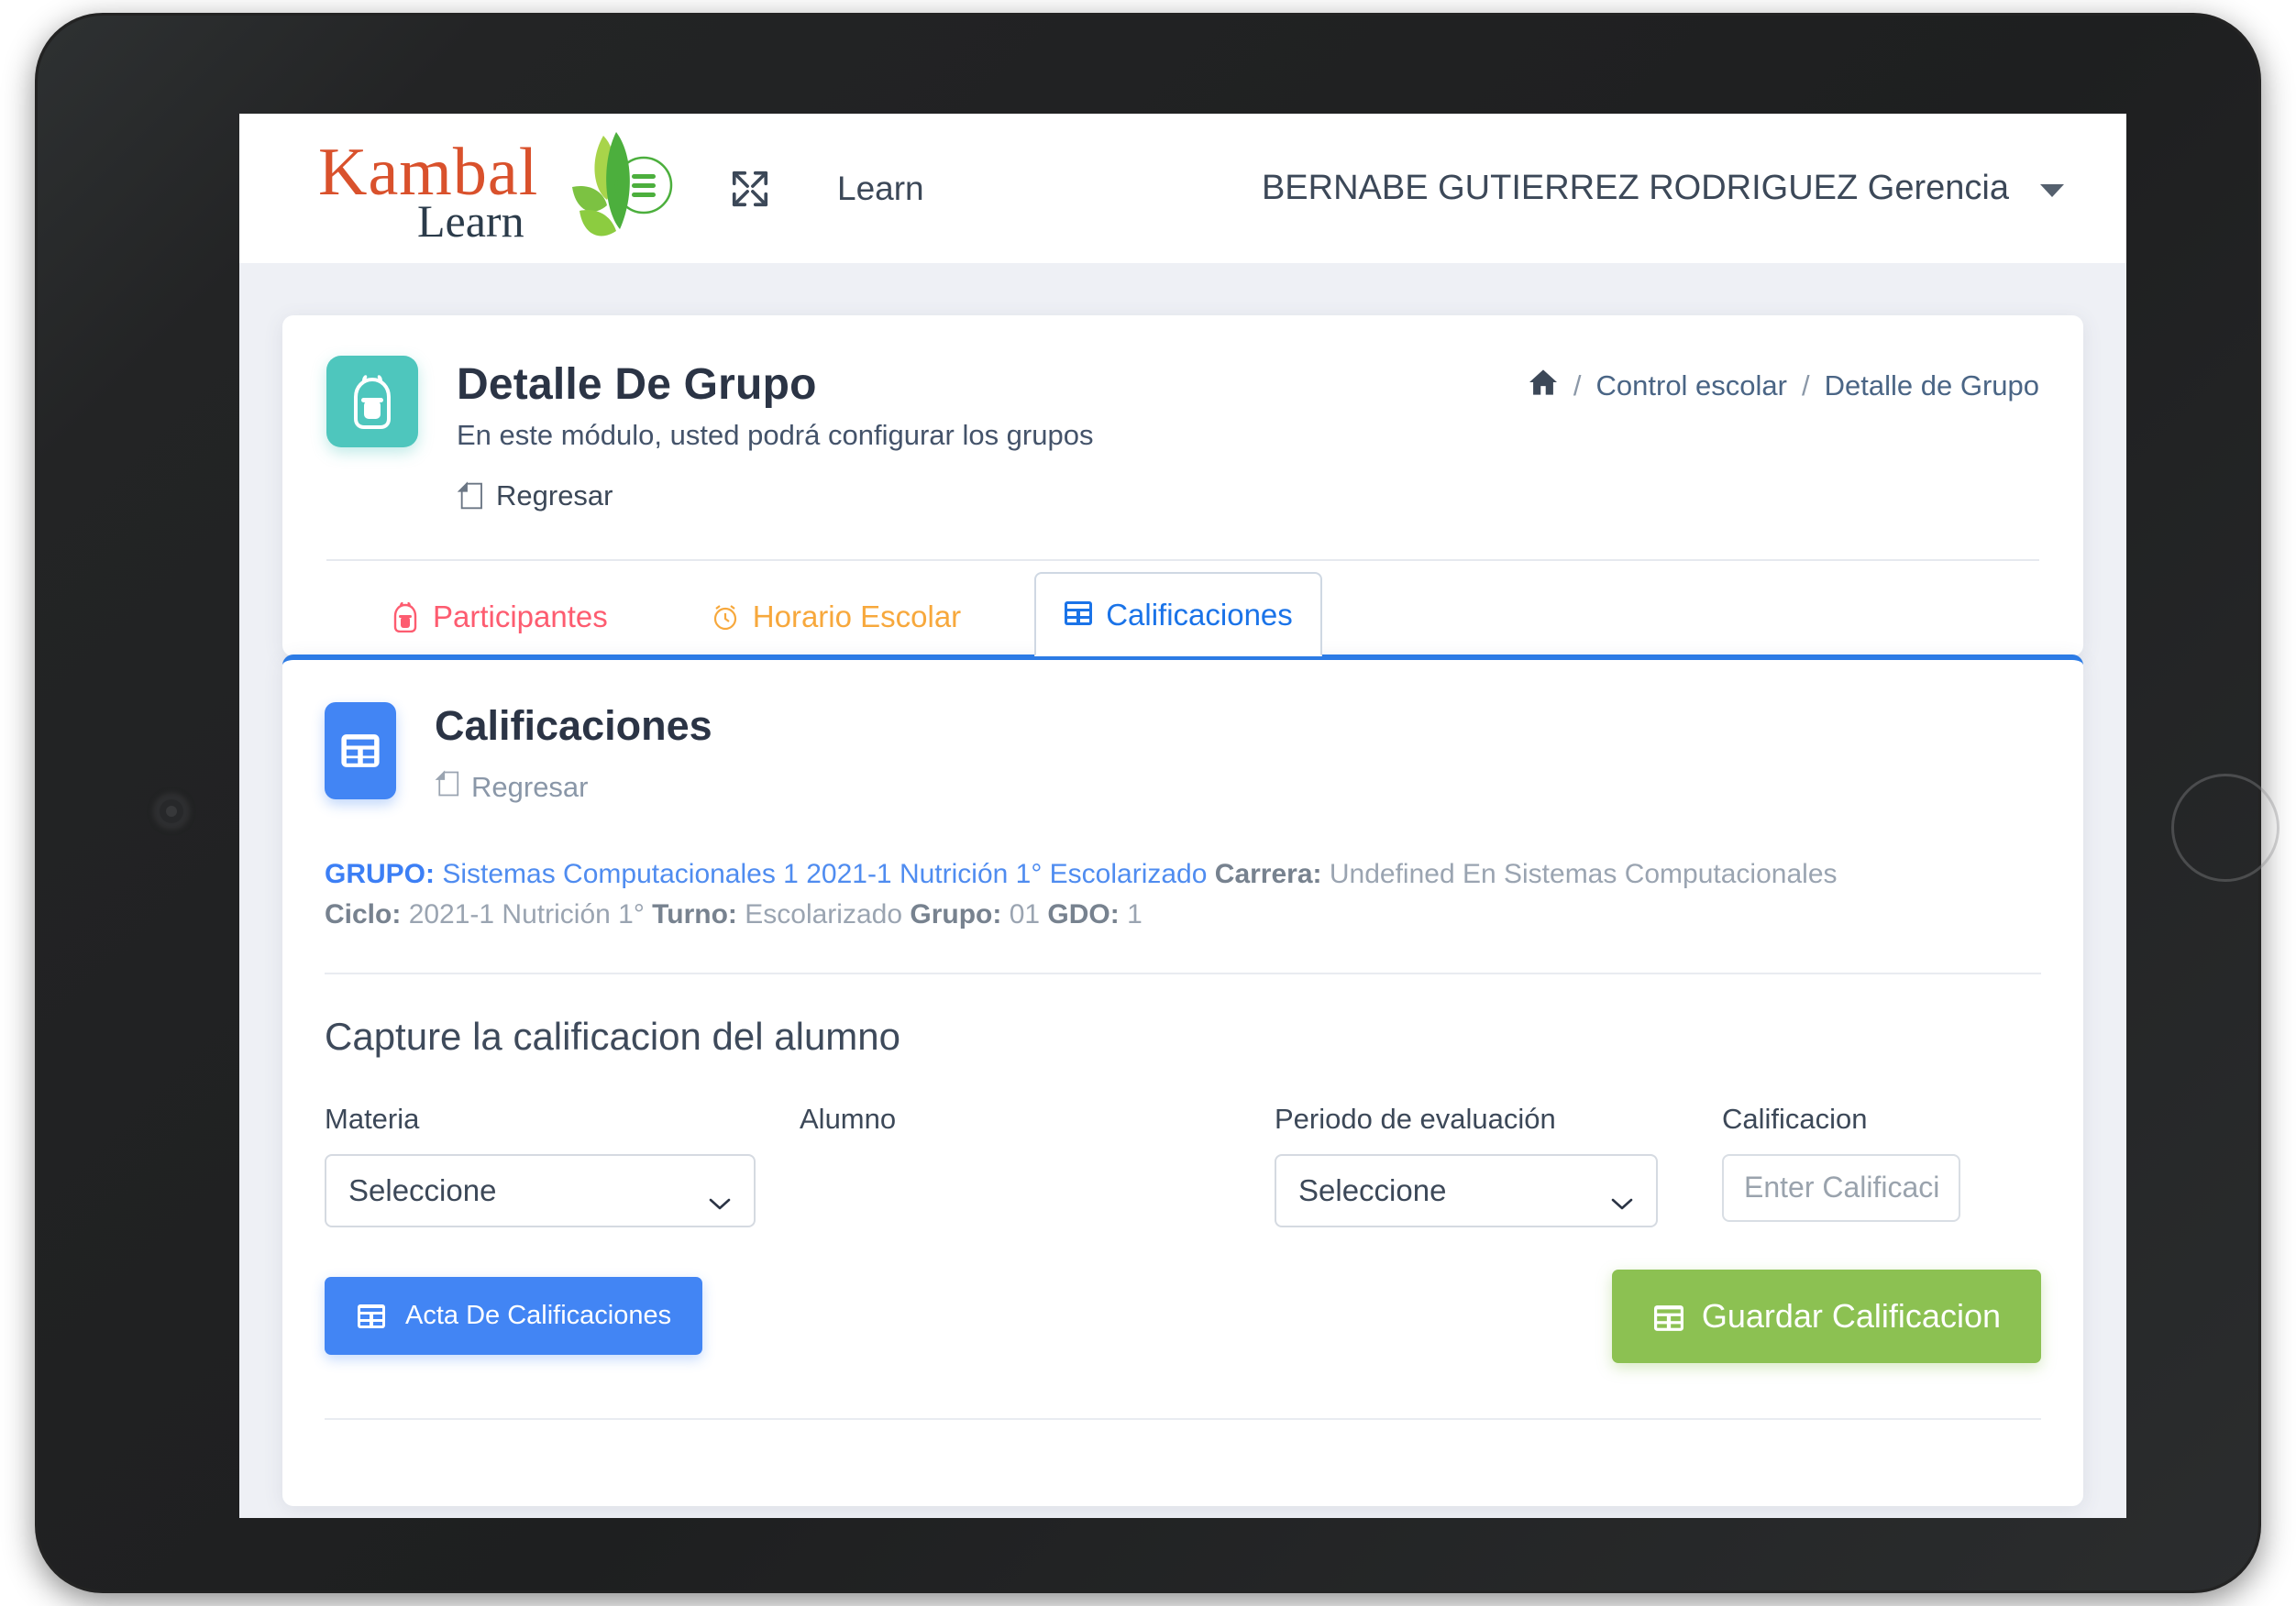 This screenshot has width=2296, height=1606. Describe the element at coordinates (1795, 1118) in the screenshot. I see `calificacion-label: Calificacion` at that location.